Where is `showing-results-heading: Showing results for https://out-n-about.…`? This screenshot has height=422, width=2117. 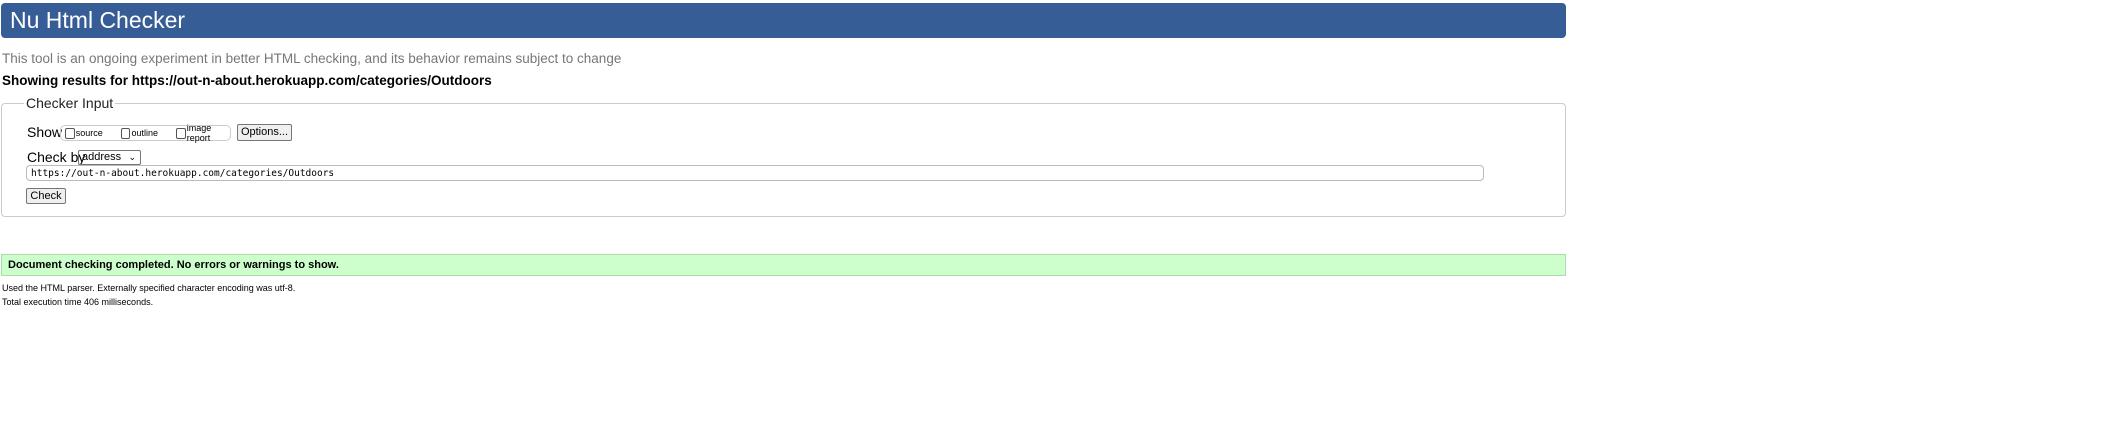 showing-results-heading: Showing results for https://out-n-about.… is located at coordinates (247, 80).